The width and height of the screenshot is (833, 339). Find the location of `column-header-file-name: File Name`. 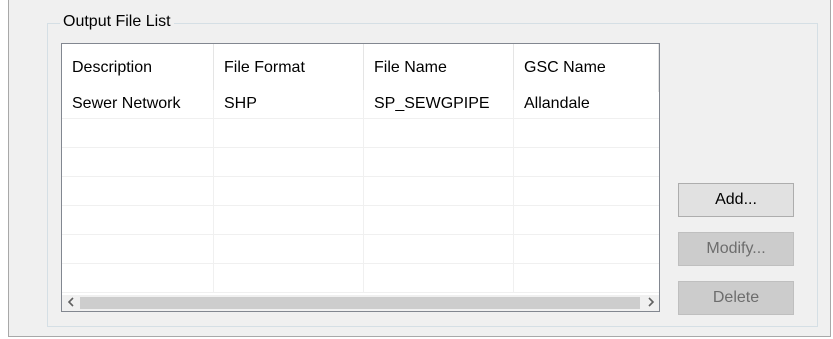

column-header-file-name: File Name is located at coordinates (439, 68).